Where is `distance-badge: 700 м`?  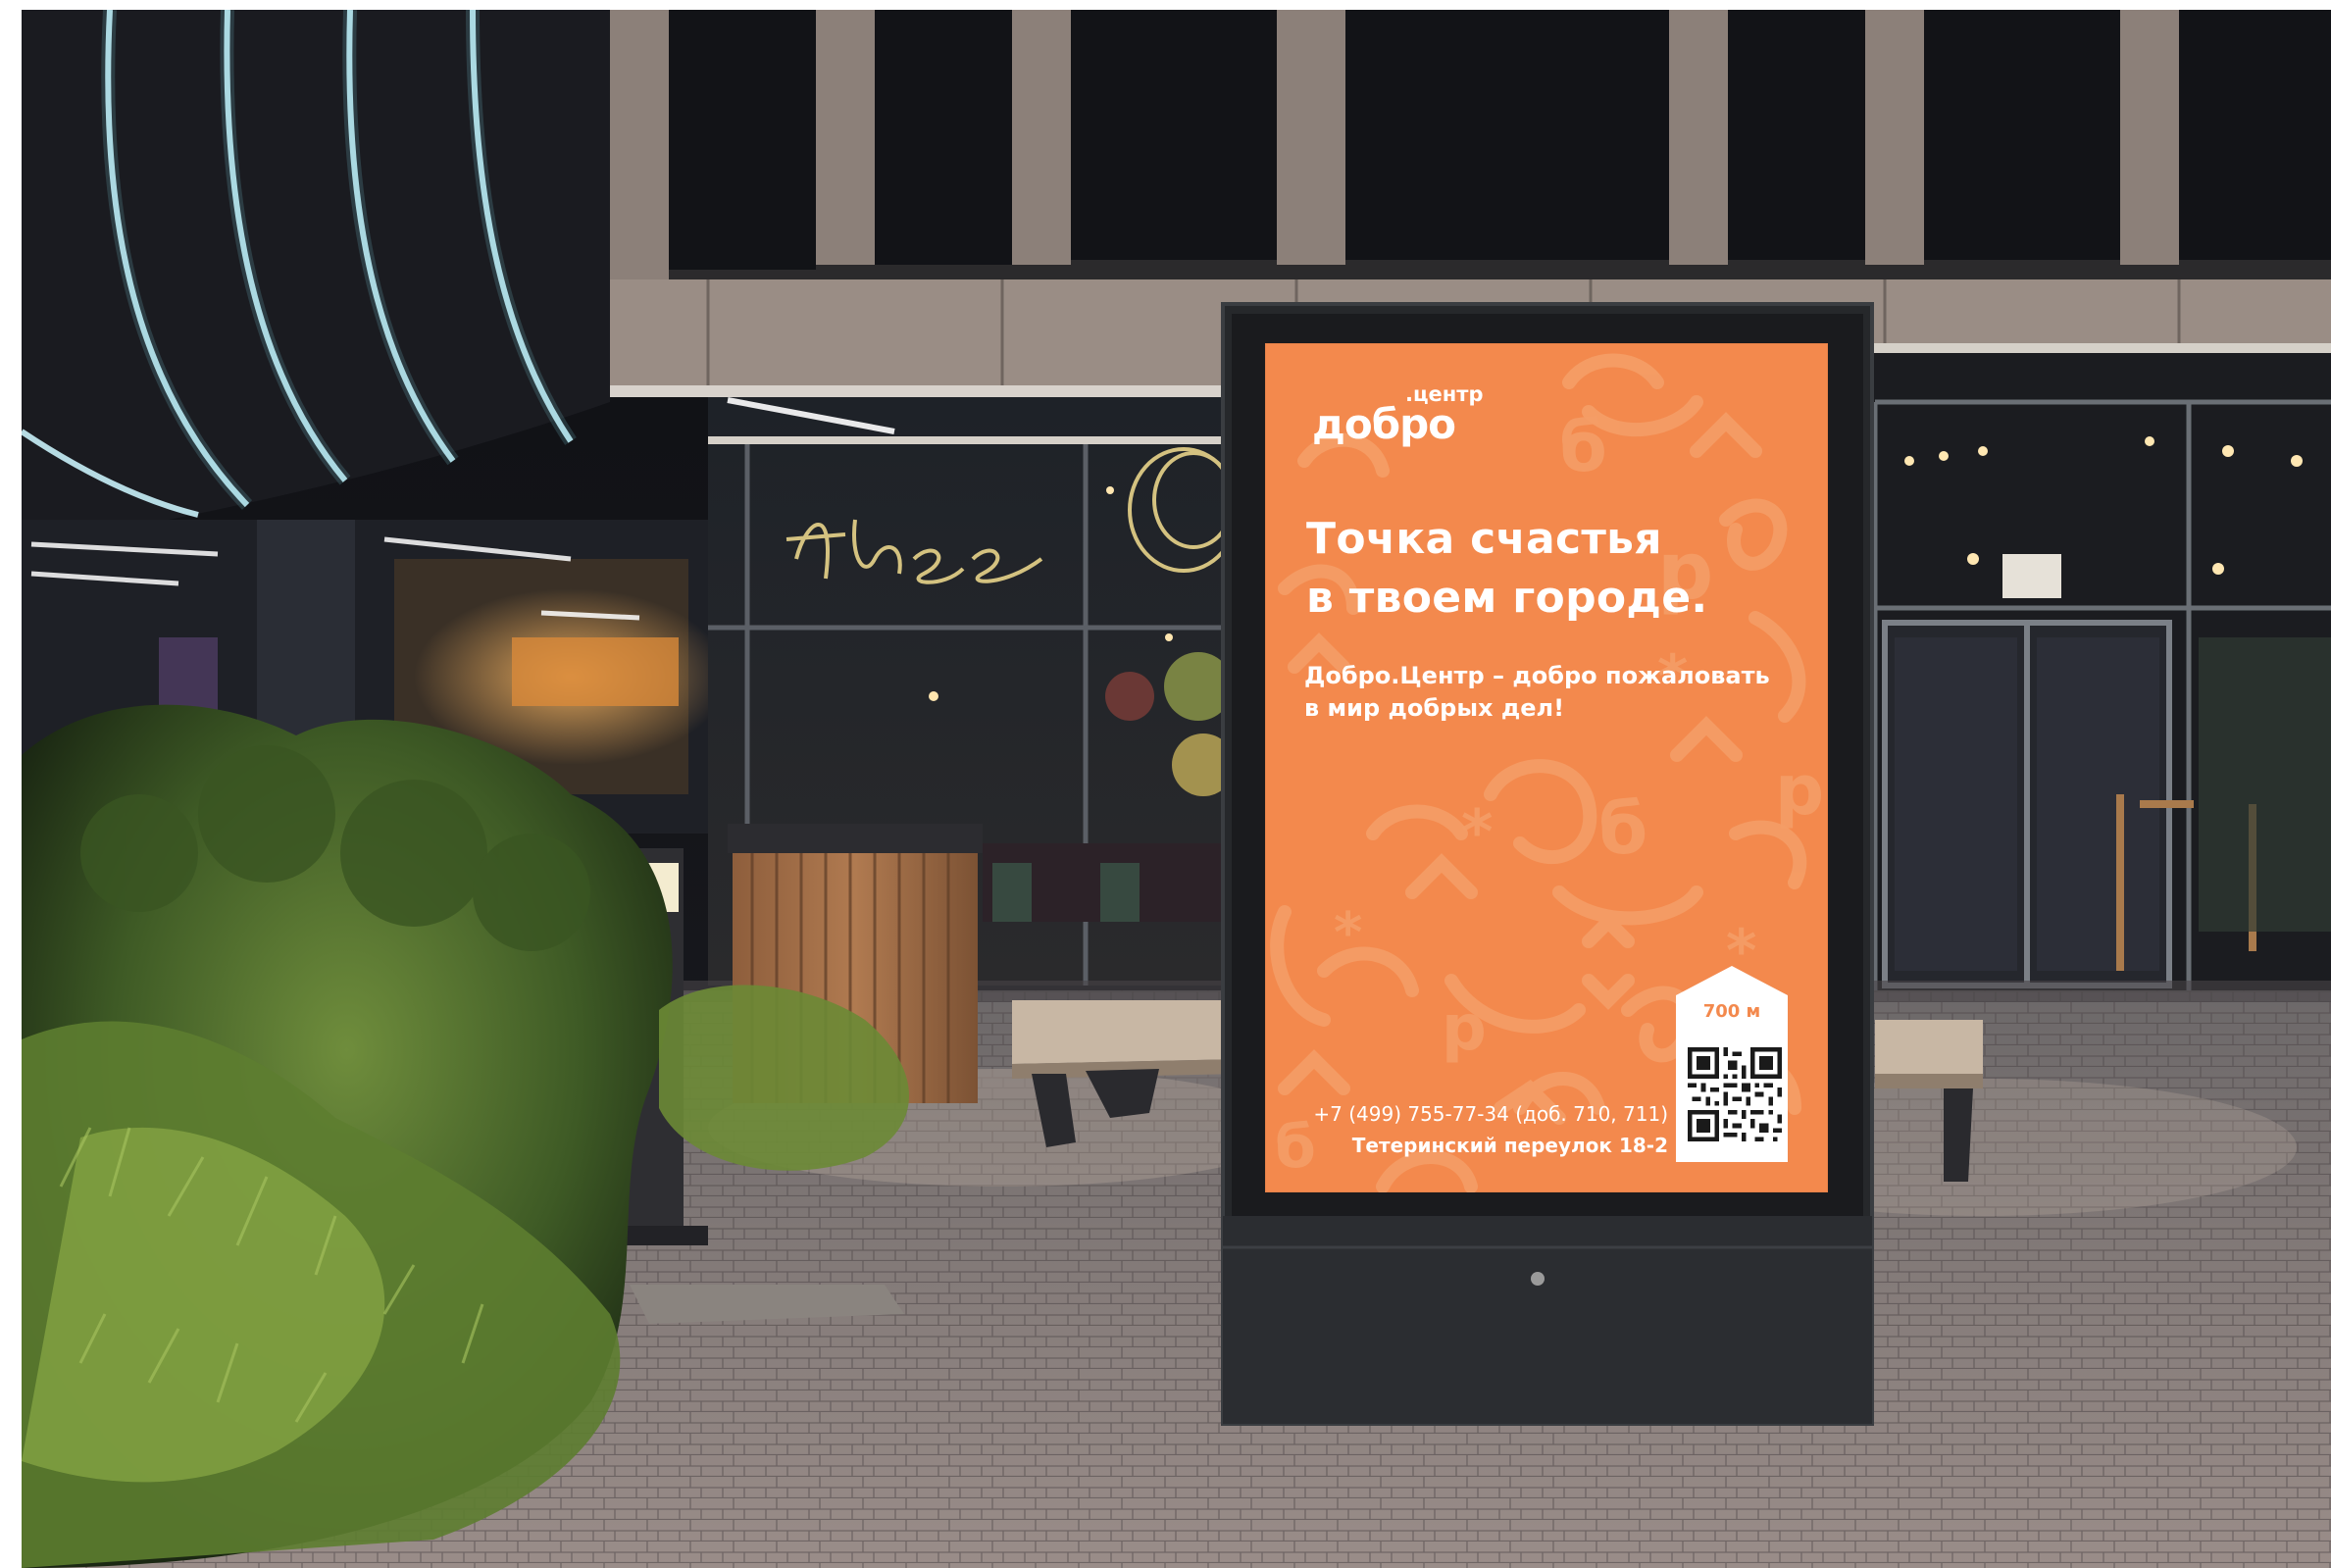
distance-badge: 700 м is located at coordinates (1732, 1064).